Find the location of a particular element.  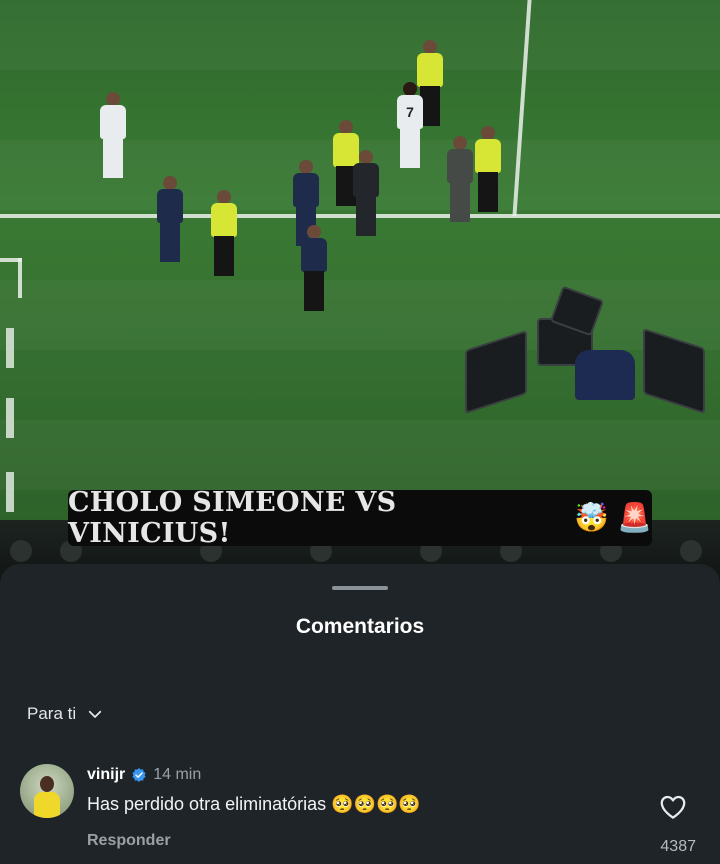

comment-username: vinijr is located at coordinates (106, 775).